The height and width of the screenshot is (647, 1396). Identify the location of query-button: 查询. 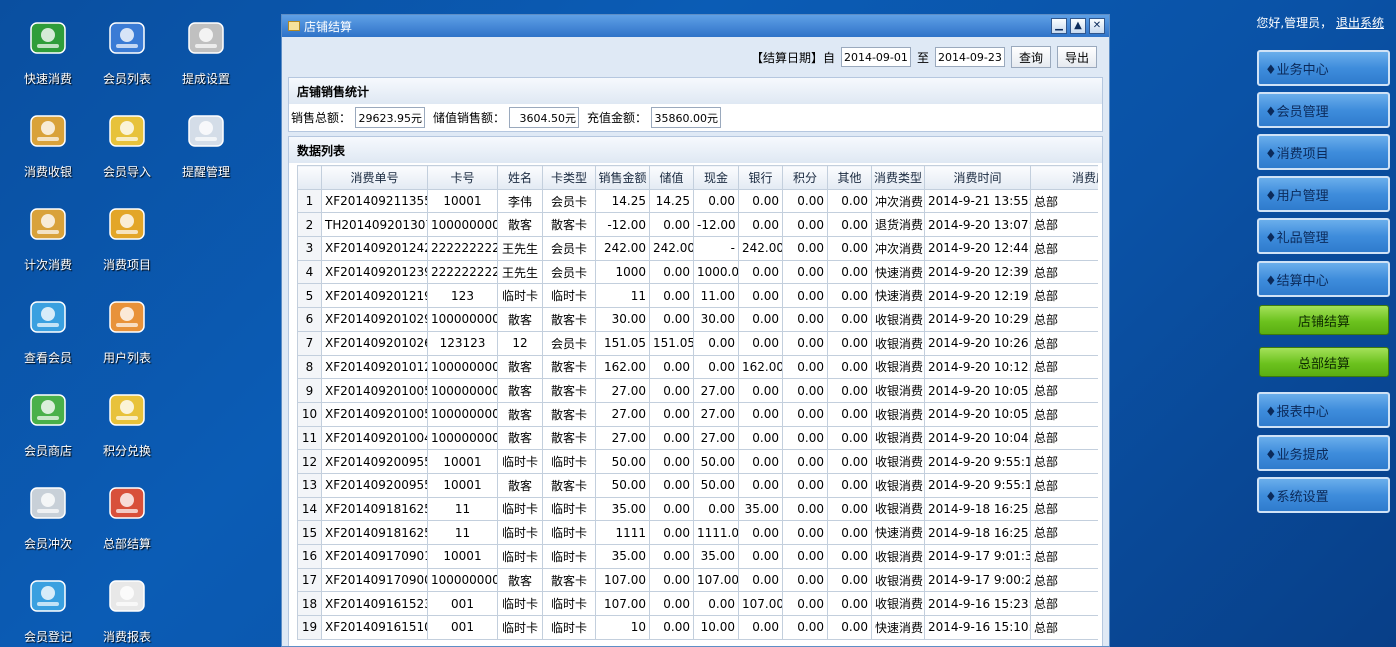
(1030, 57).